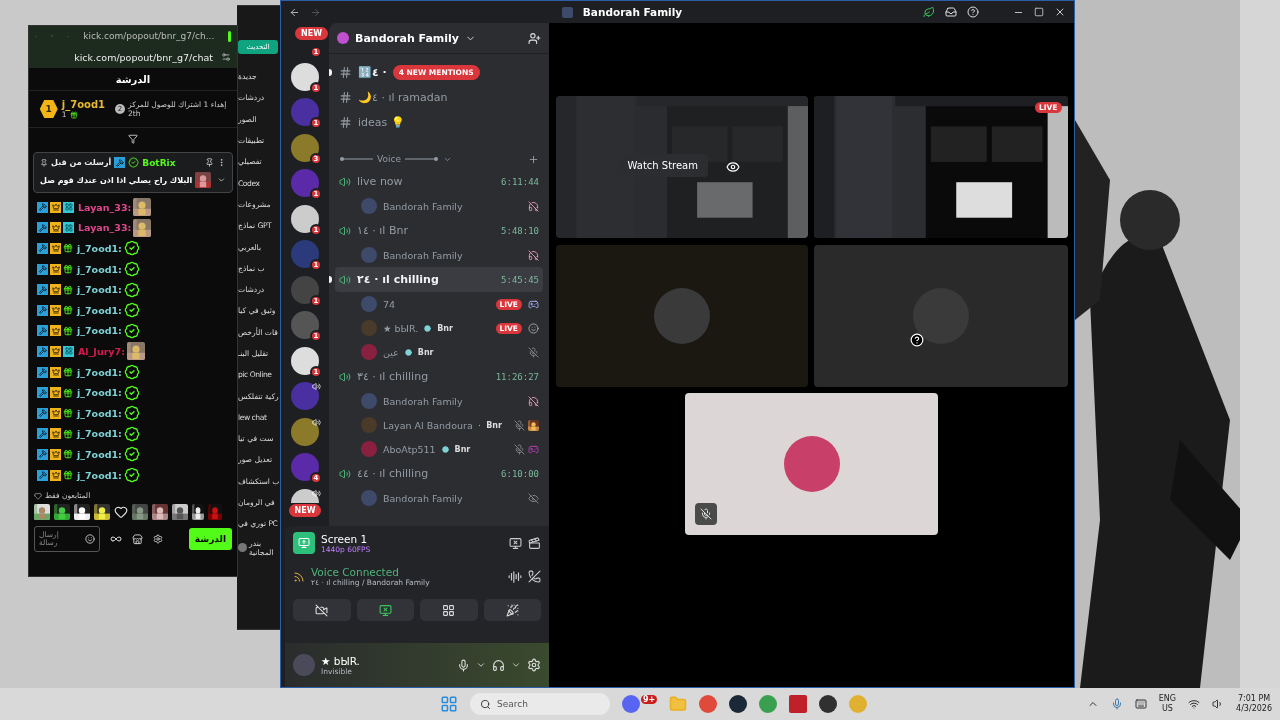 Image resolution: width=1280 pixels, height=720 pixels. I want to click on recorder-icon, so click(828, 704).